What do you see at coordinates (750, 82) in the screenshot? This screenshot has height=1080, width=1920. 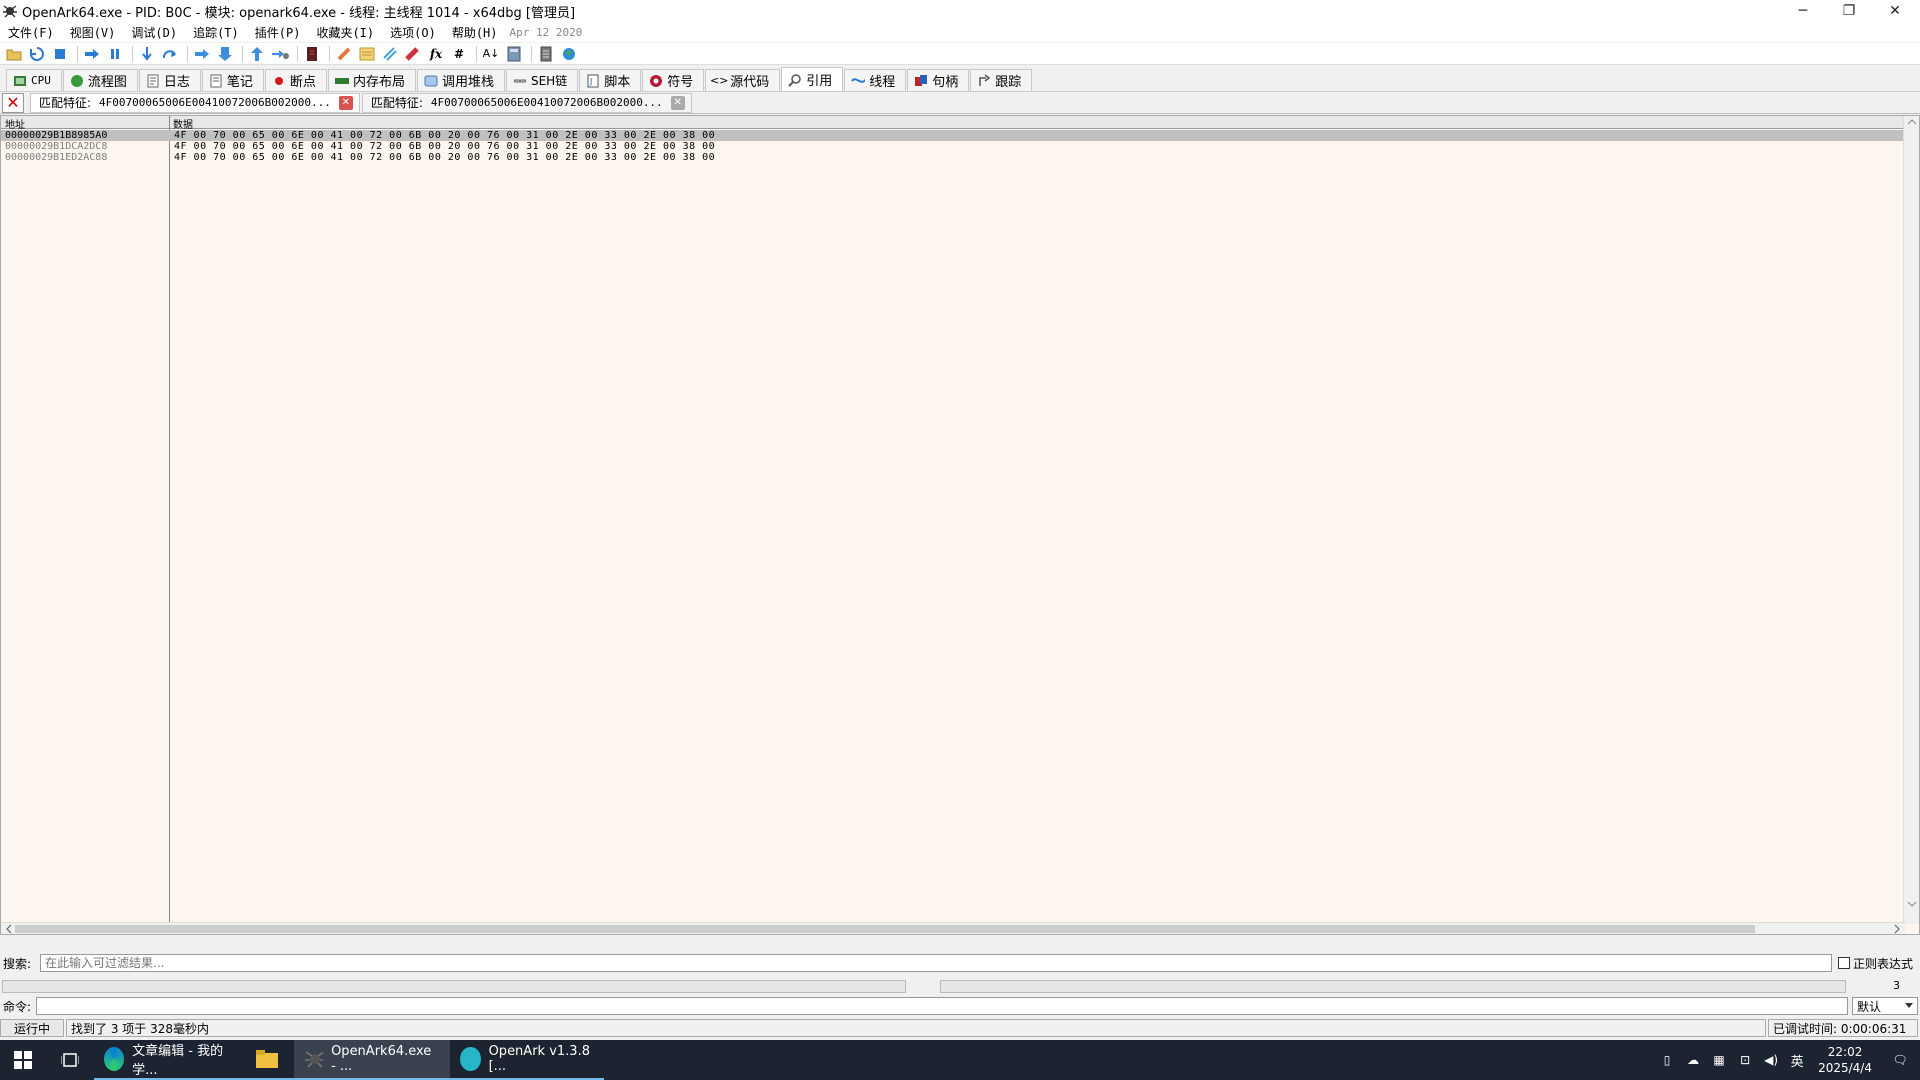 I see `tab-label: 源代码` at bounding box center [750, 82].